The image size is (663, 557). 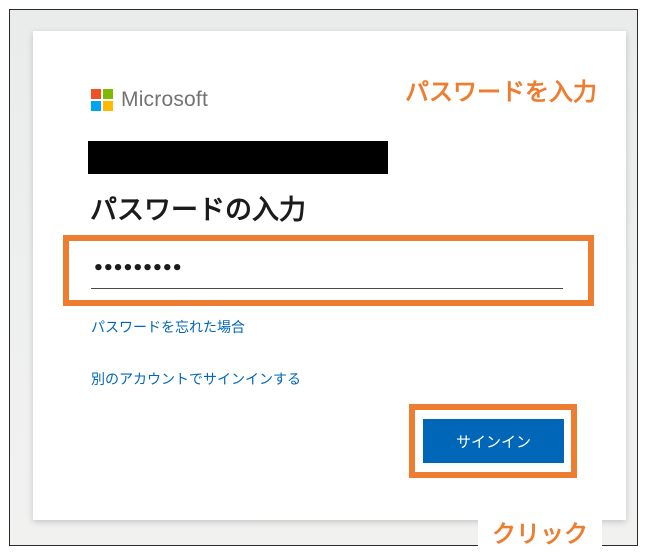 I want to click on redacted-account-name, so click(x=238, y=157).